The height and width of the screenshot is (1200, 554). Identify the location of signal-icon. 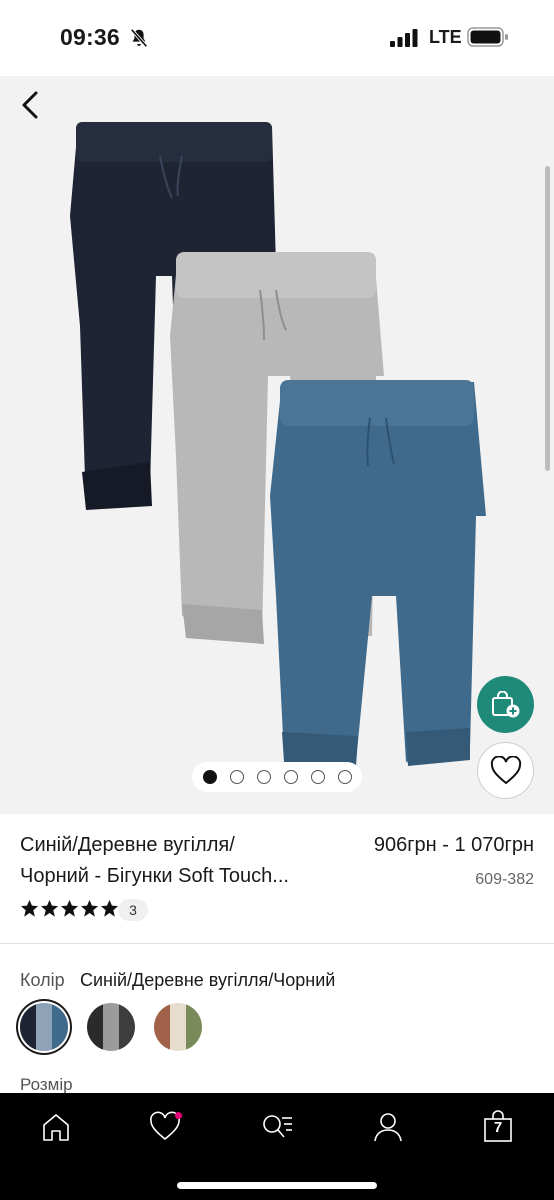
(404, 38).